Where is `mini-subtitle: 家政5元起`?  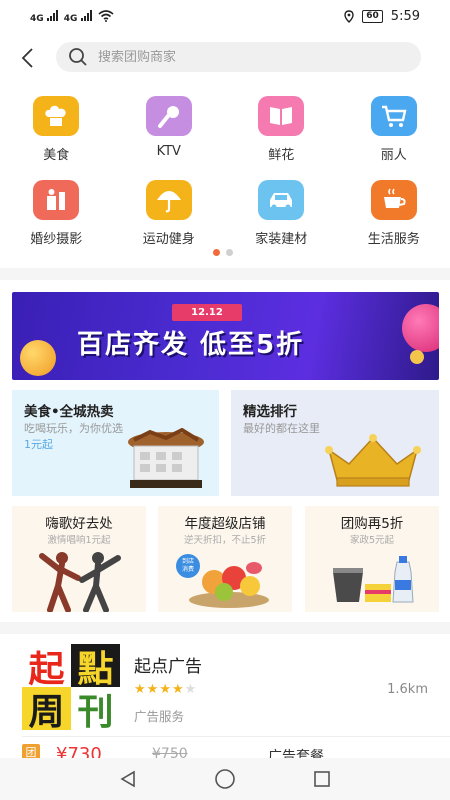
mini-subtitle: 家政5元起 is located at coordinates (372, 540).